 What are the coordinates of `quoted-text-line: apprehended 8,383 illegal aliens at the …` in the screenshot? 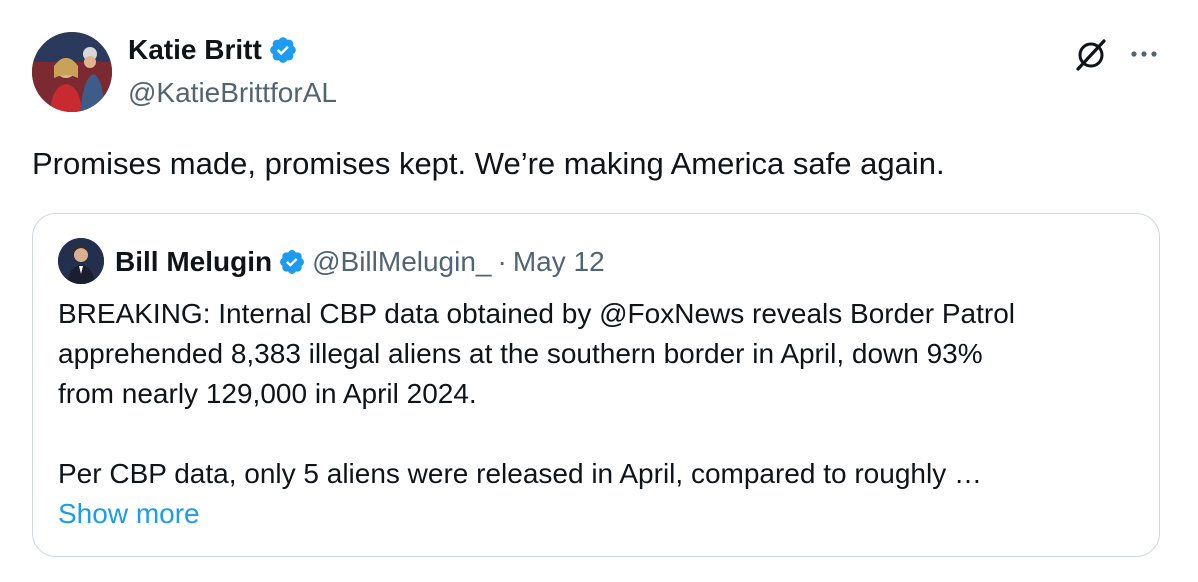 It's located at (520, 353).